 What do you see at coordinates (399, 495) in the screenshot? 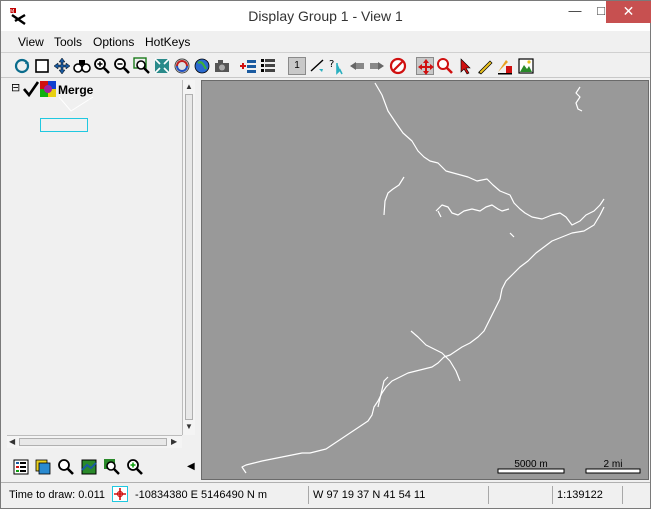
I see `latlon-coordinates: W 97 19 37 N 41 54 11` at bounding box center [399, 495].